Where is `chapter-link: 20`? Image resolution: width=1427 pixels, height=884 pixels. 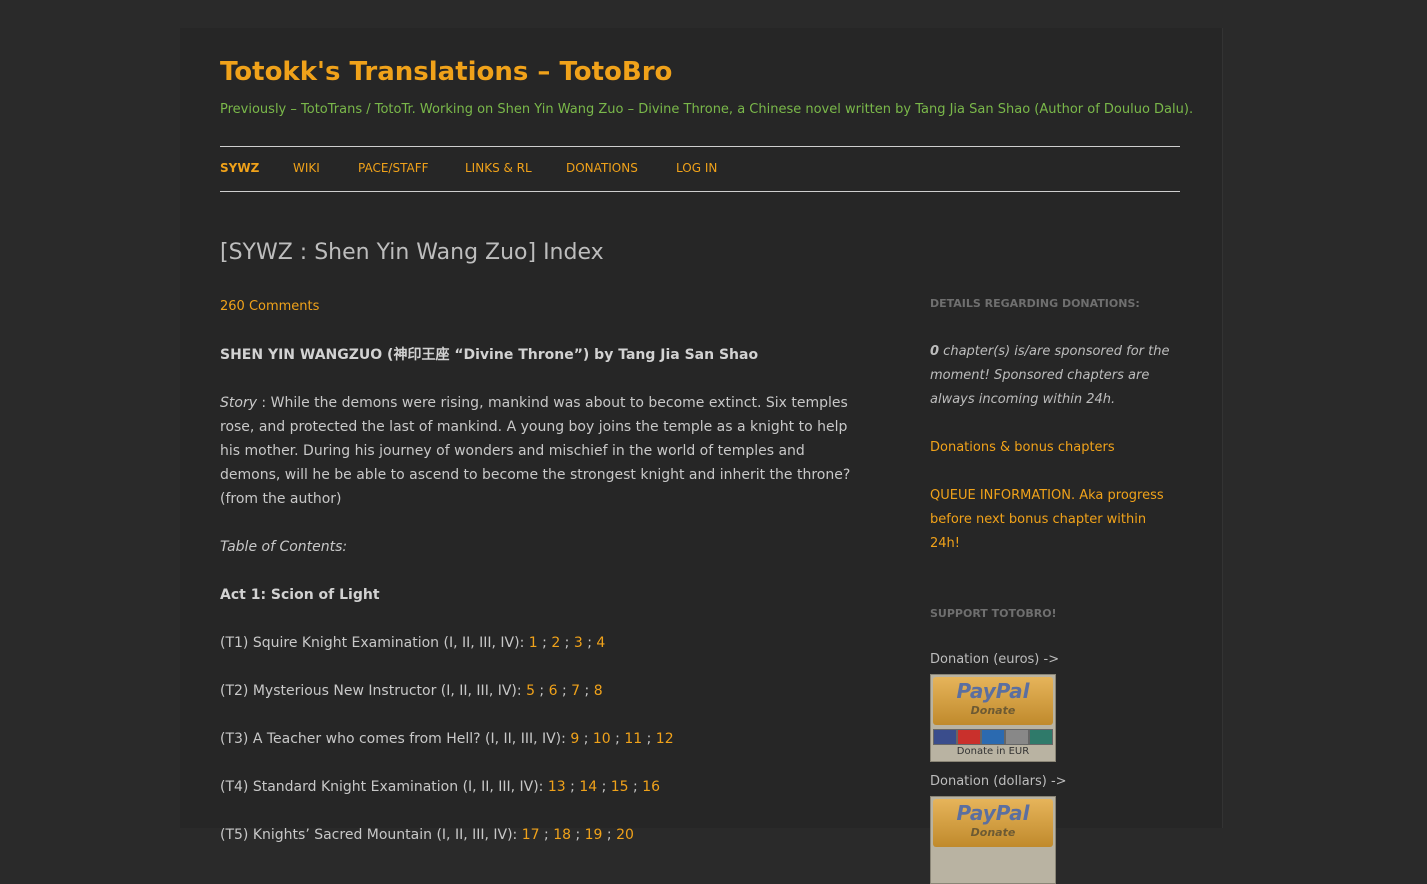
chapter-link: 20 is located at coordinates (625, 835).